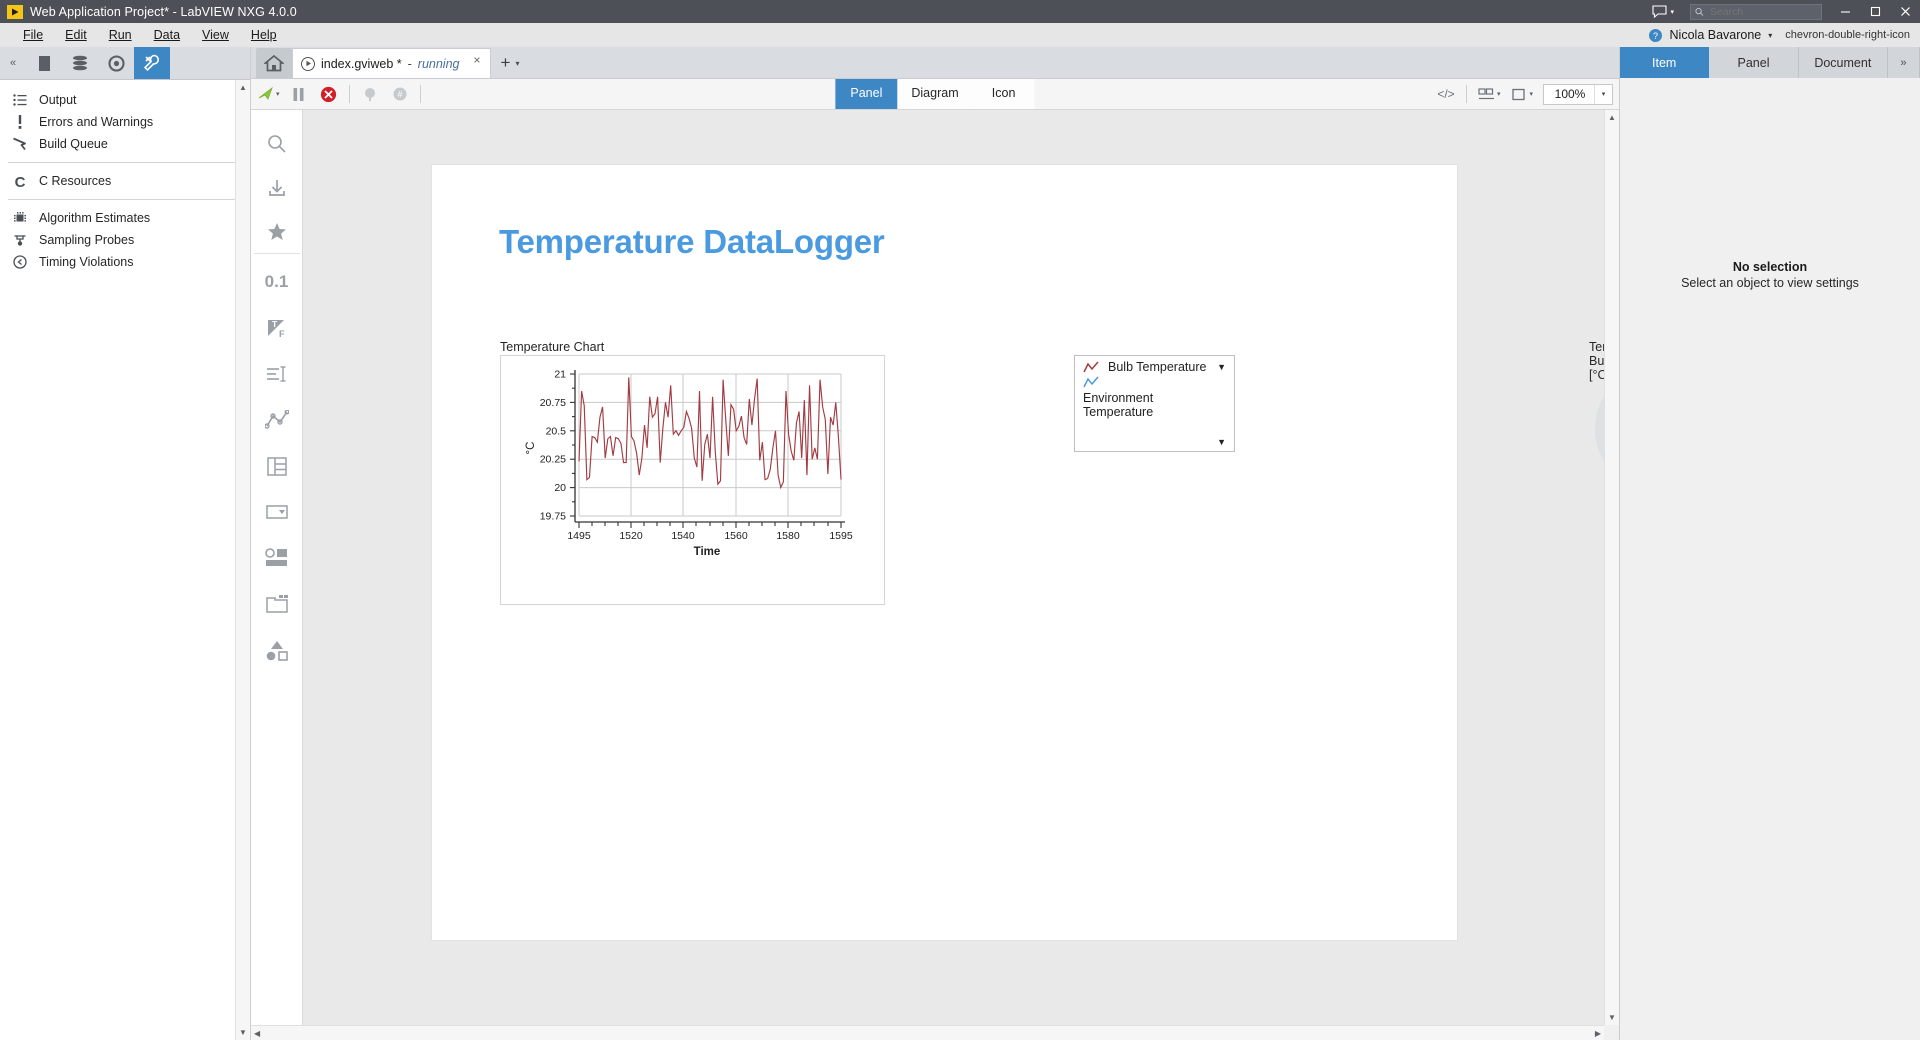 The width and height of the screenshot is (1920, 1040). I want to click on menu-item-help: Help, so click(264, 35).